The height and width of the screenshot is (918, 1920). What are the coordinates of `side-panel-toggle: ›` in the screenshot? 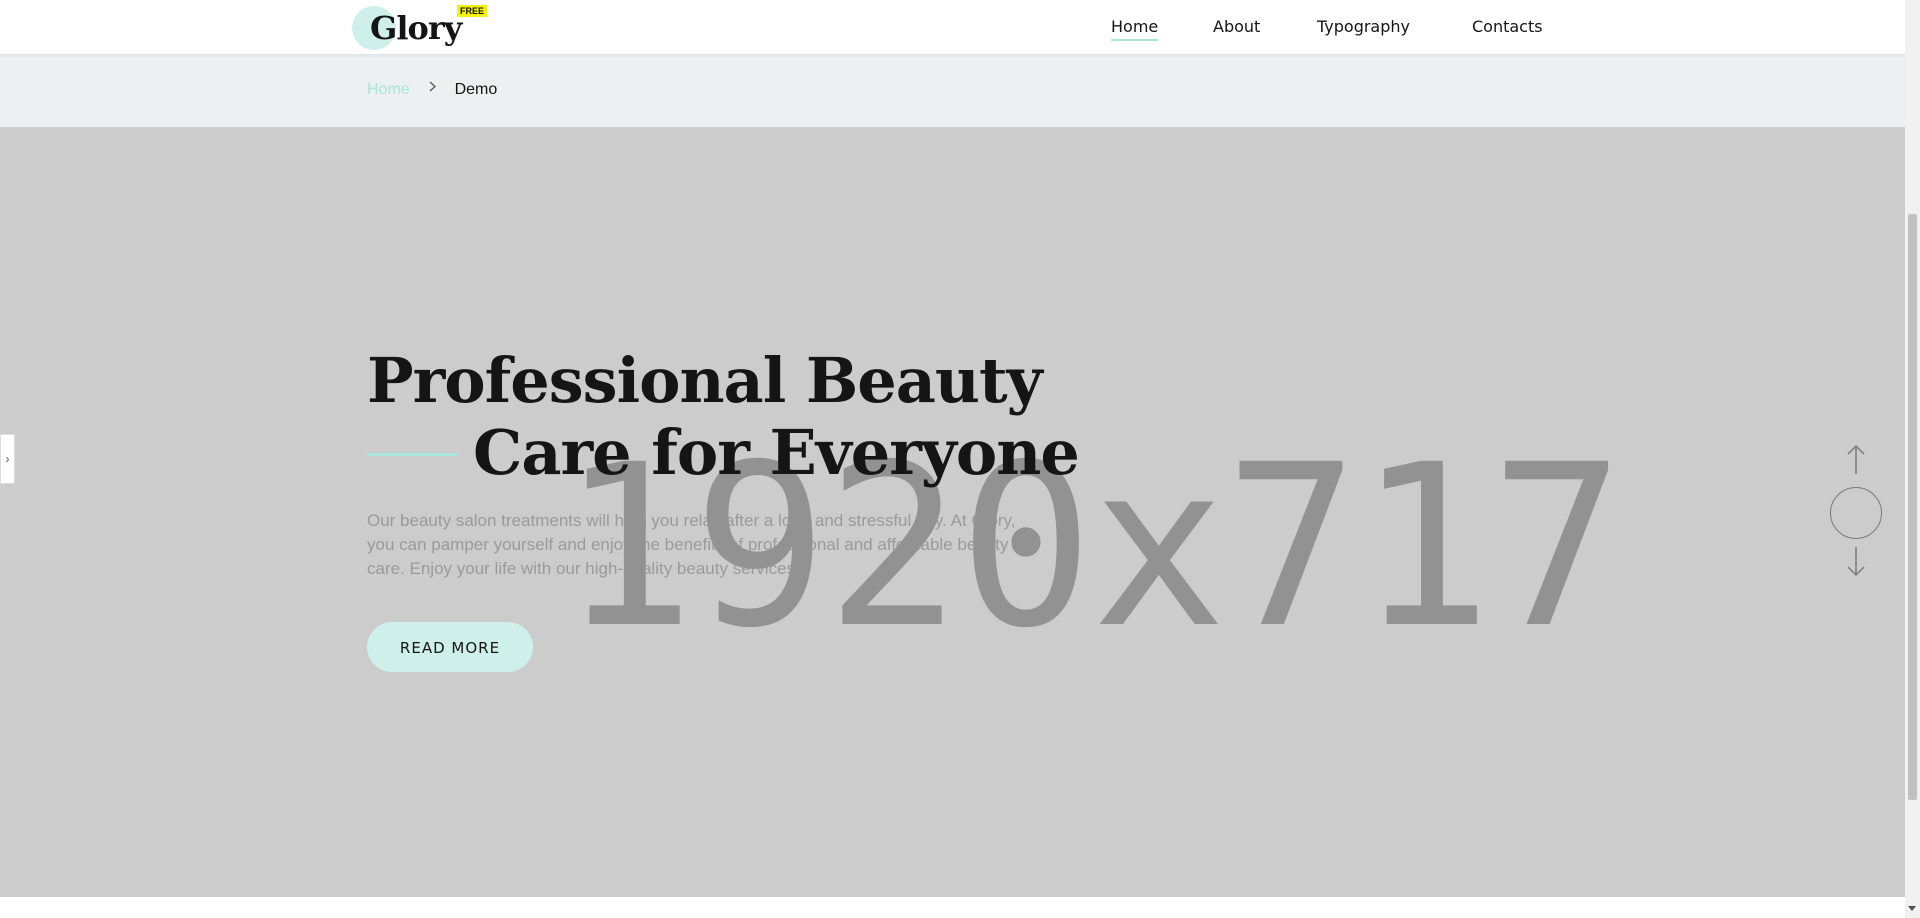 It's located at (7, 459).